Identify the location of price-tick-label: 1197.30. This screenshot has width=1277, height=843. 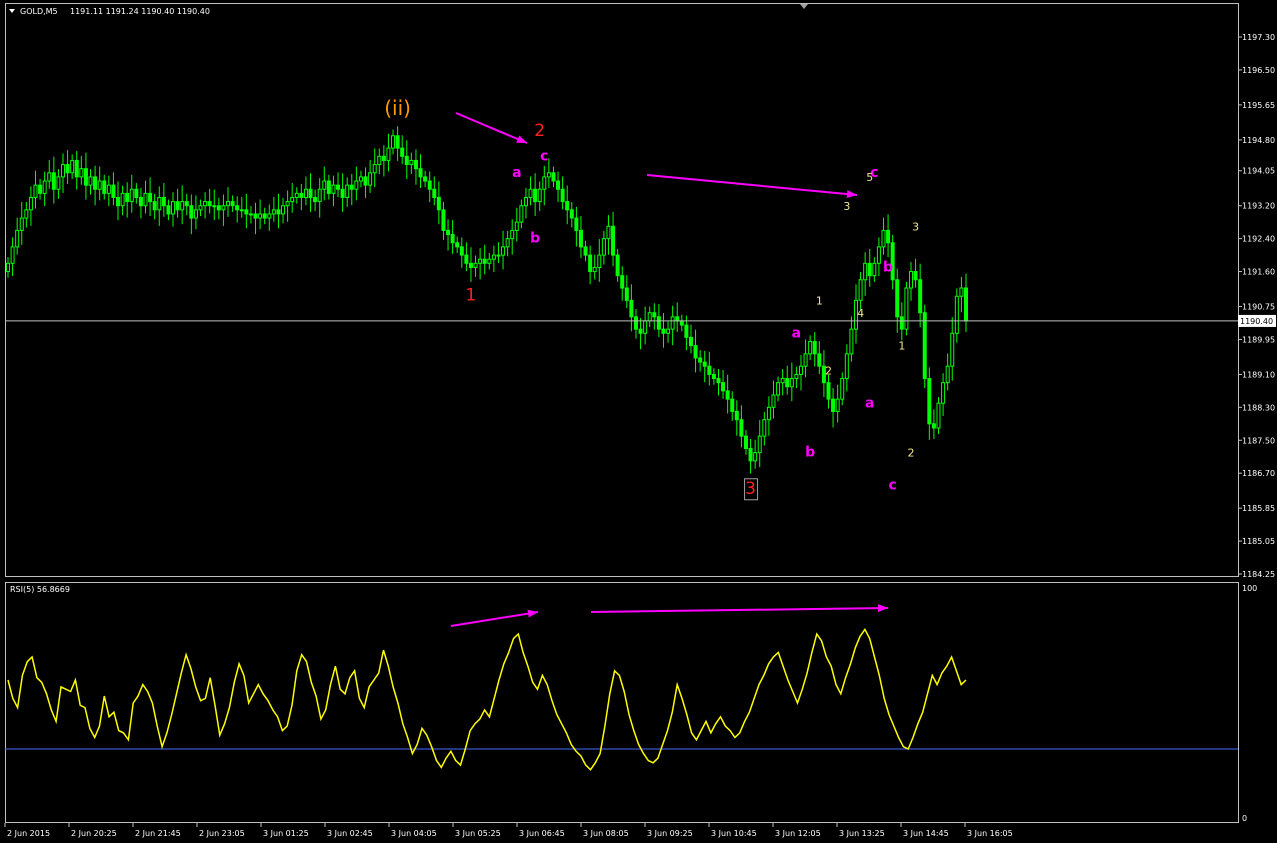
(1258, 37).